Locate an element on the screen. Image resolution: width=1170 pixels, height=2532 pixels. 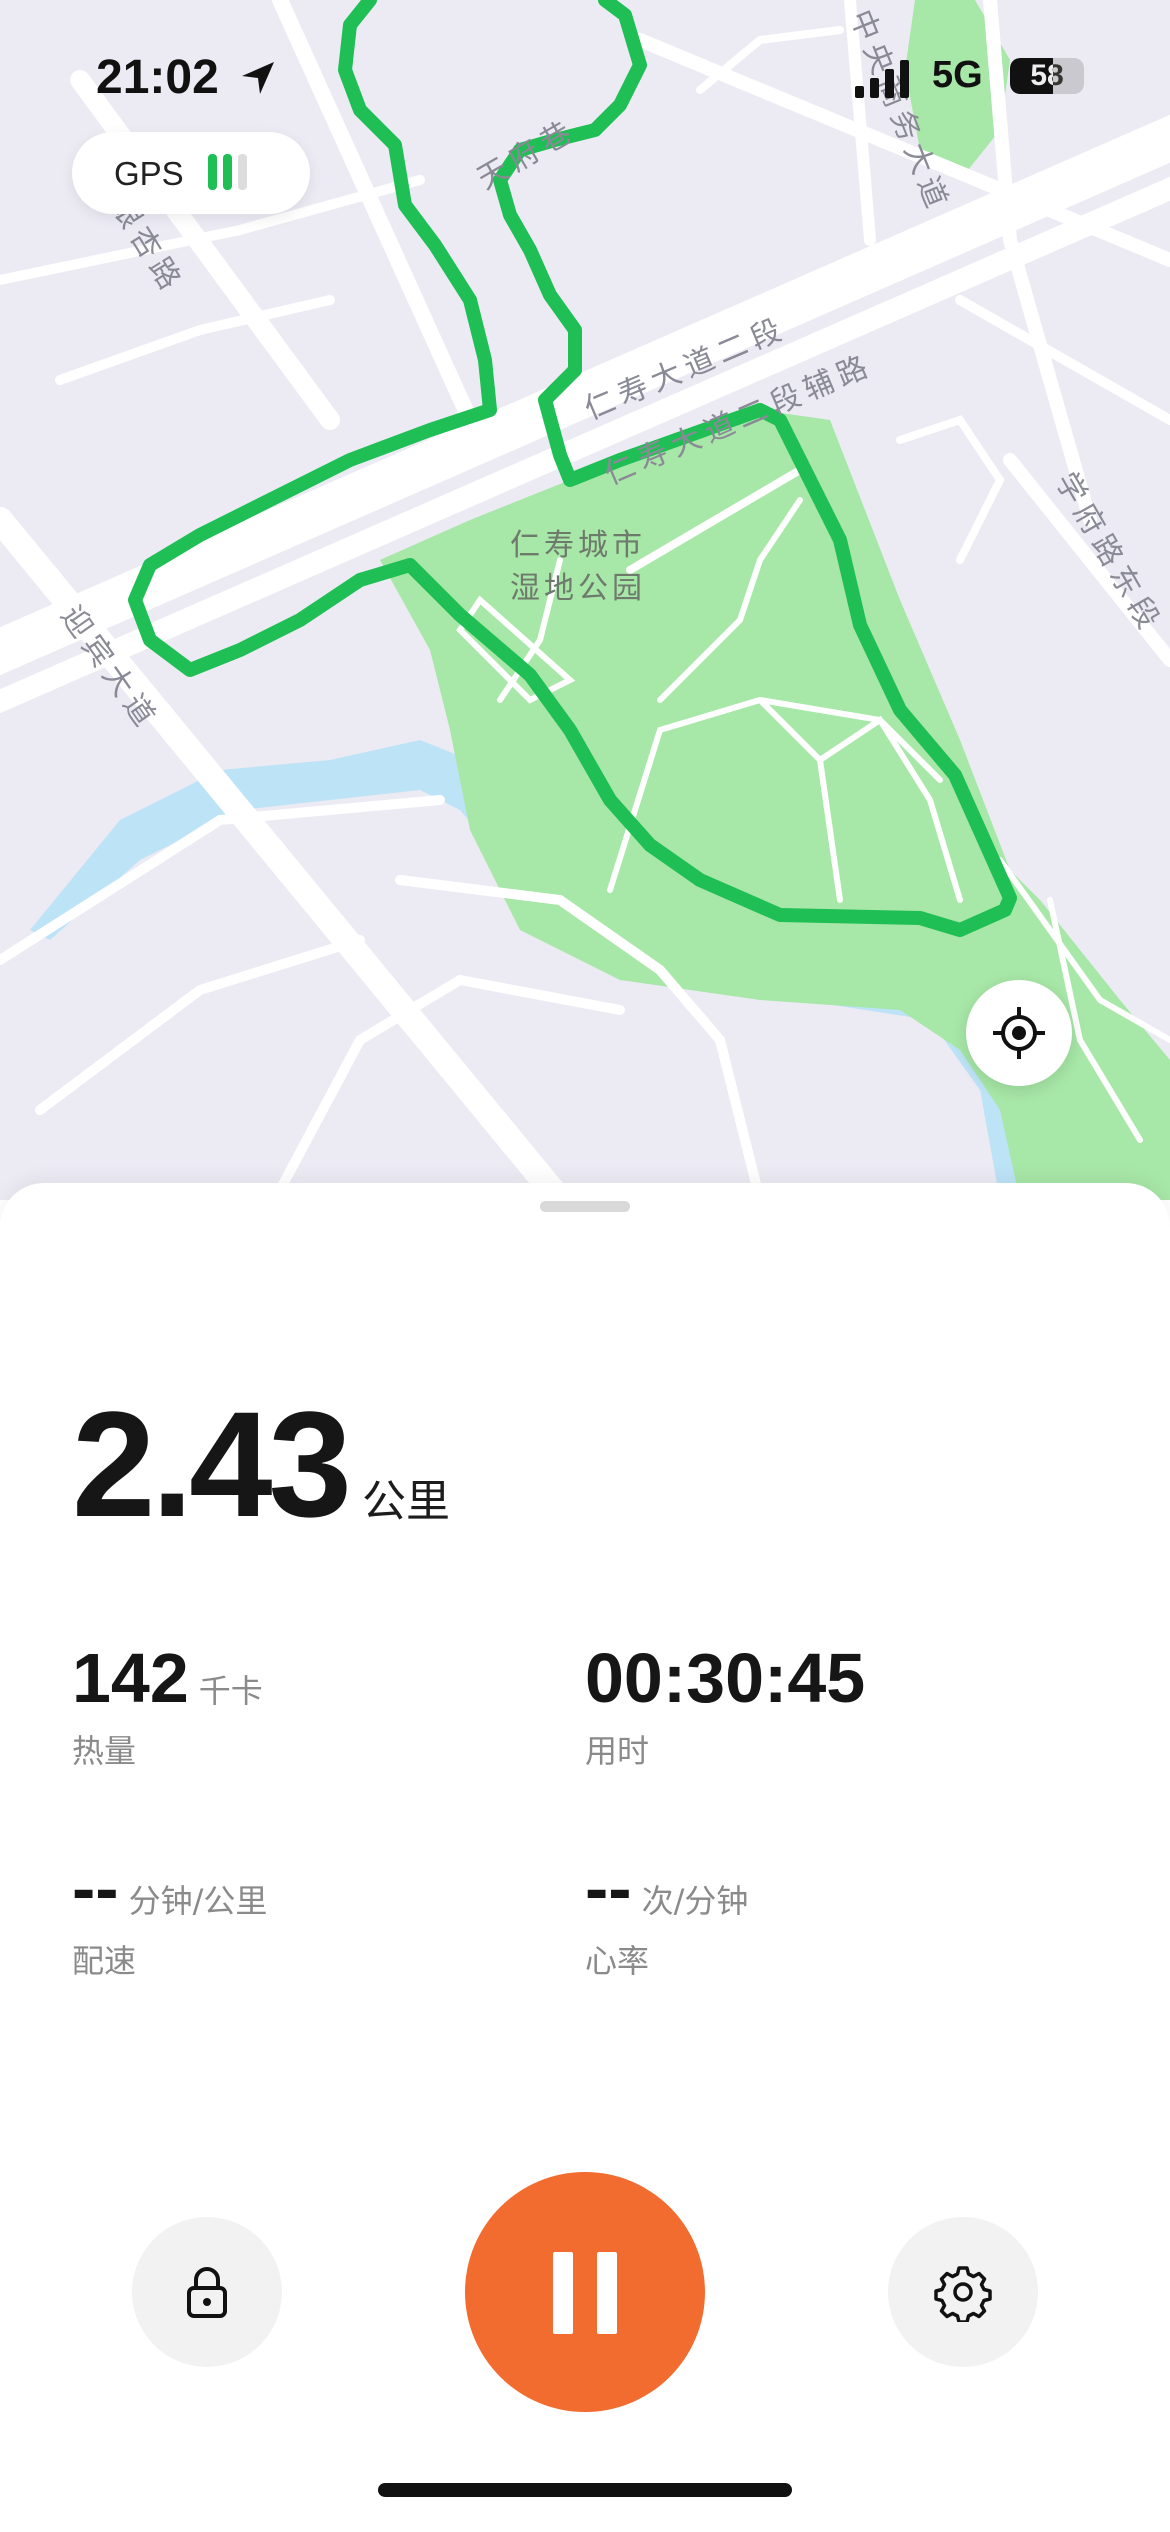
recenter-location-button is located at coordinates (1019, 1033).